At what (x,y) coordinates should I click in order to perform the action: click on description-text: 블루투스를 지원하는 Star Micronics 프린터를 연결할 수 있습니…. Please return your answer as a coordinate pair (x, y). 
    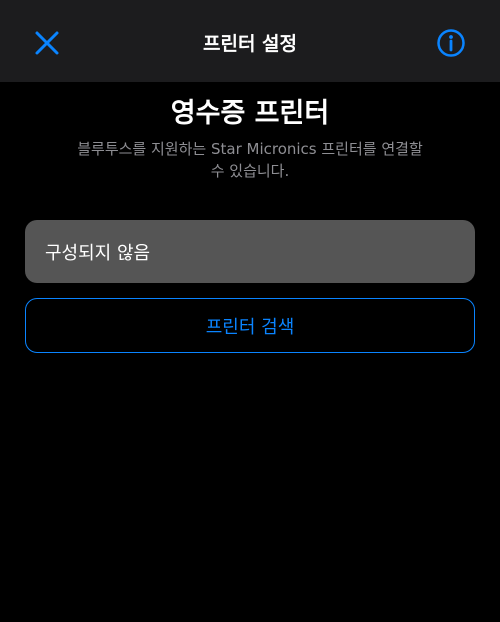
    Looking at the image, I should click on (250, 160).